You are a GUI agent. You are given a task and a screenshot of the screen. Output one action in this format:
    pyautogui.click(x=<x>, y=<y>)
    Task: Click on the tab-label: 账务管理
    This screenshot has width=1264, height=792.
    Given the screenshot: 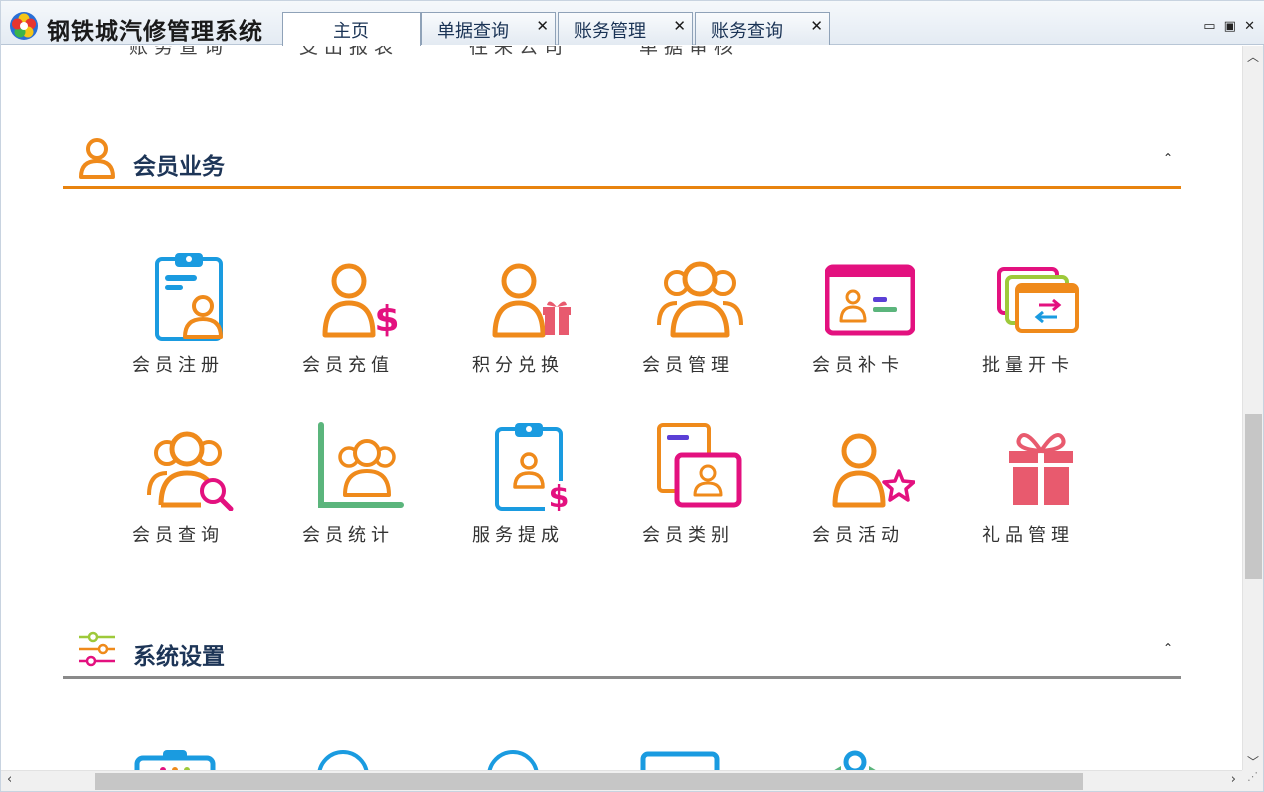 What is the action you would take?
    pyautogui.click(x=610, y=31)
    